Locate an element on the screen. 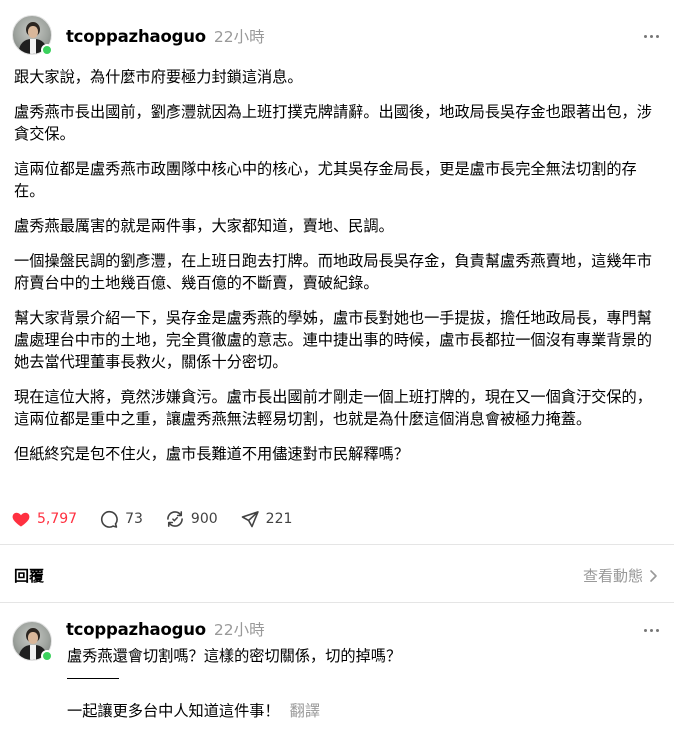 Image resolution: width=674 pixels, height=729 pixels. reply-username: tcoppazhaoguo is located at coordinates (136, 629).